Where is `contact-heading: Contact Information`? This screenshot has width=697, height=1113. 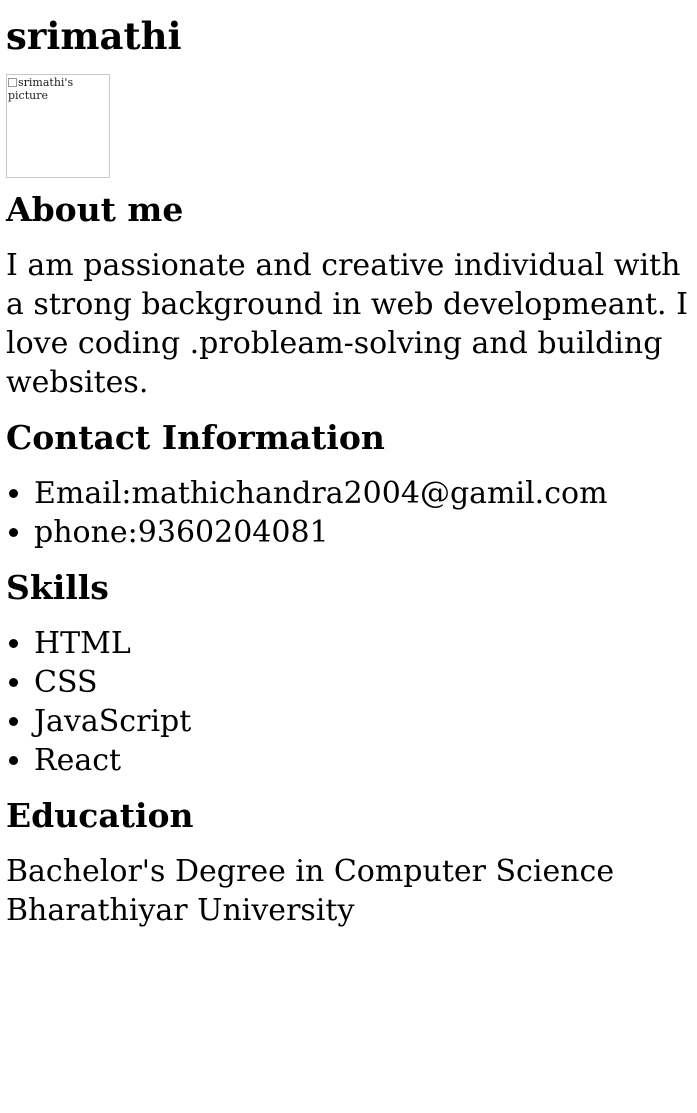 contact-heading: Contact Information is located at coordinates (195, 437).